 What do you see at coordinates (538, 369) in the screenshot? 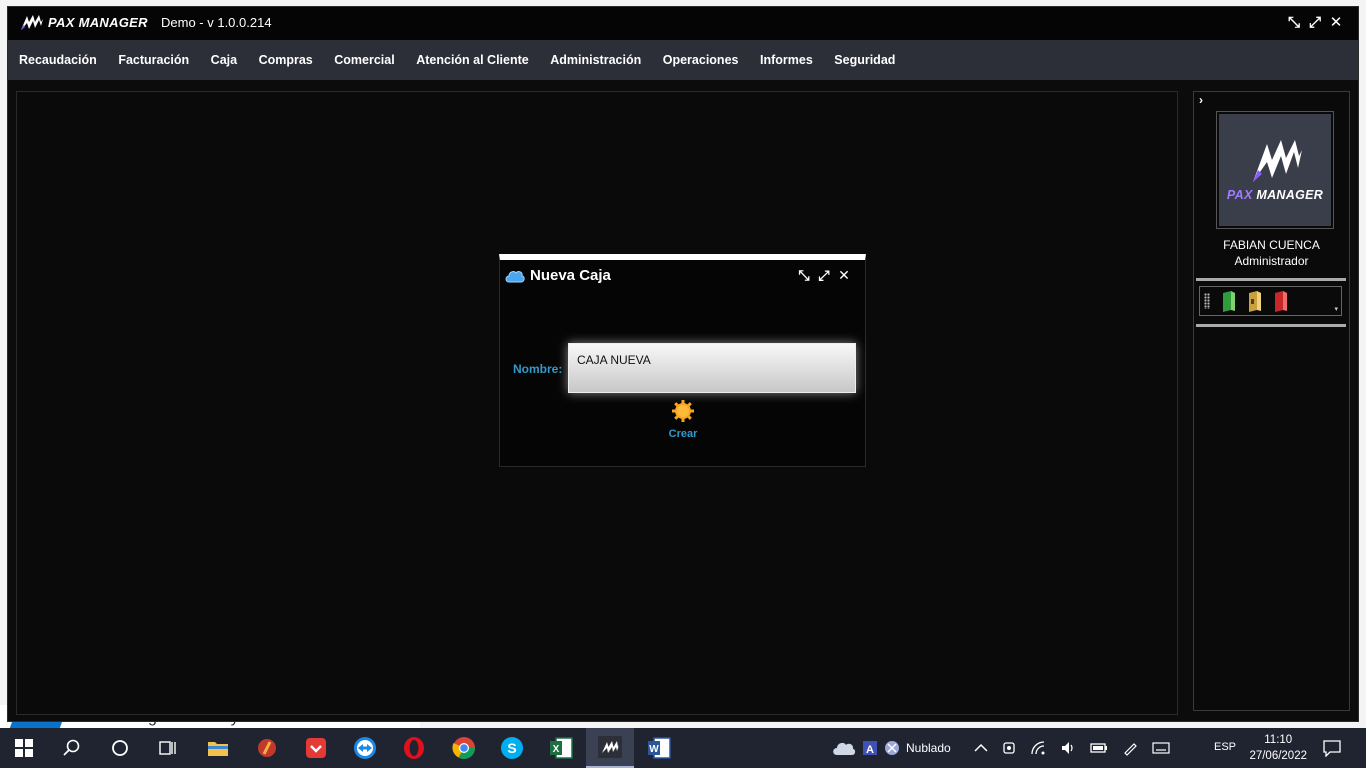
I see `nombre-label: Nombre:` at bounding box center [538, 369].